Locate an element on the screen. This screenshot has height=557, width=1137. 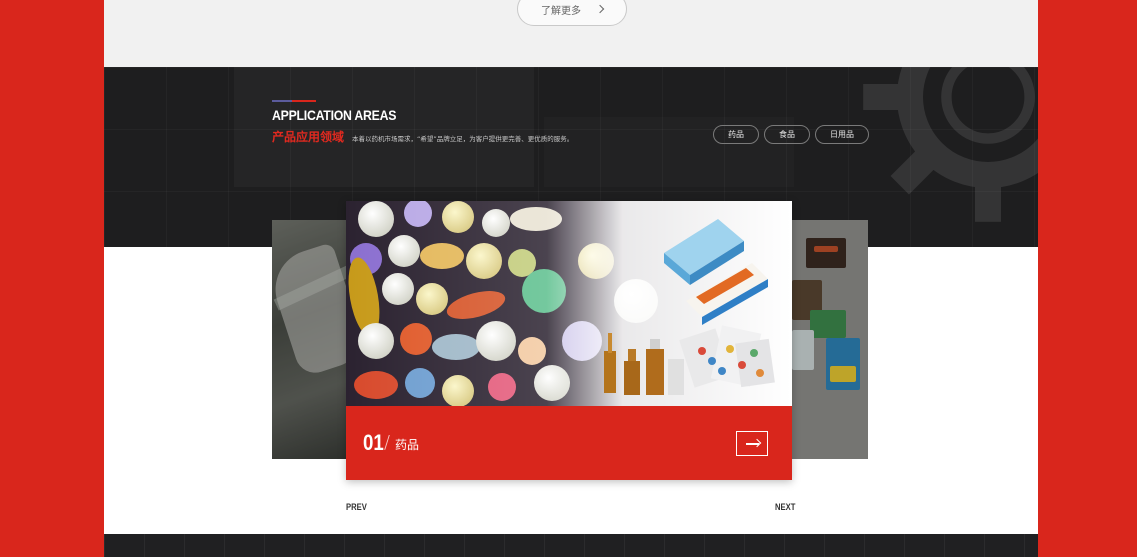
gear-icon is located at coordinates (950, 144).